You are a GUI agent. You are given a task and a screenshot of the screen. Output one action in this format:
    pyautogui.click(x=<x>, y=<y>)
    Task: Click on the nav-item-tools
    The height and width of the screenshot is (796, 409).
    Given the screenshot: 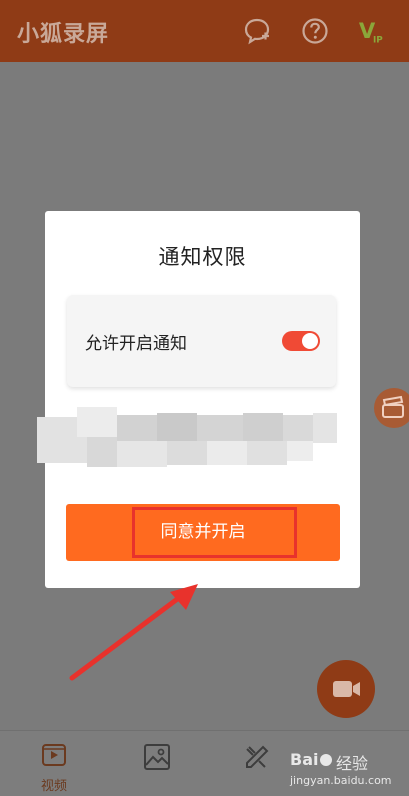 What is the action you would take?
    pyautogui.click(x=257, y=759)
    